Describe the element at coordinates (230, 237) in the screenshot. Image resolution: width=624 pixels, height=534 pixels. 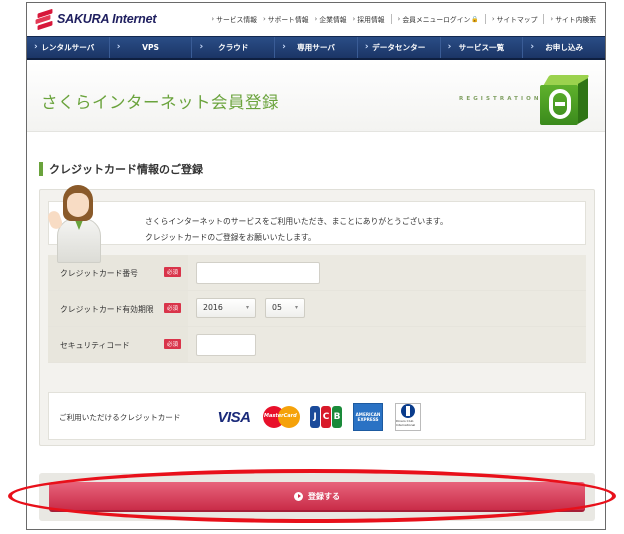
I see `greeting-line-2: クレジットカードのご登録をお願いいたします。` at that location.